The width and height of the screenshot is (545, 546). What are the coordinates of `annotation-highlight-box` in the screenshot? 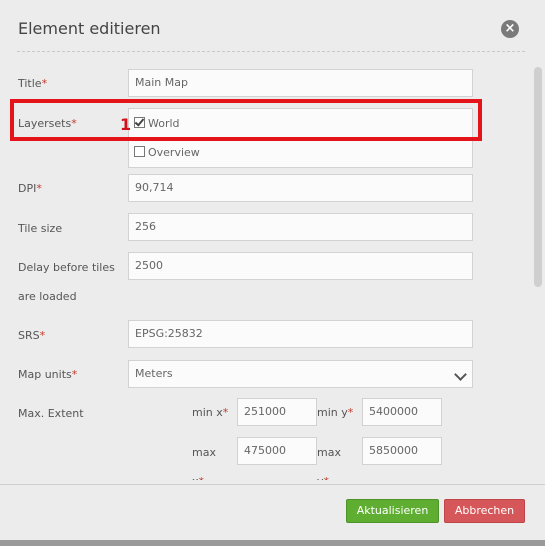 It's located at (246, 120).